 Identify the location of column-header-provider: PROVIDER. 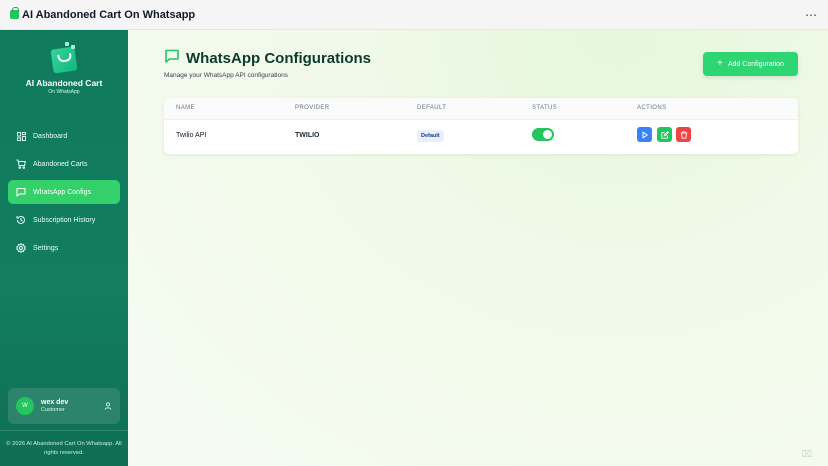
(312, 108).